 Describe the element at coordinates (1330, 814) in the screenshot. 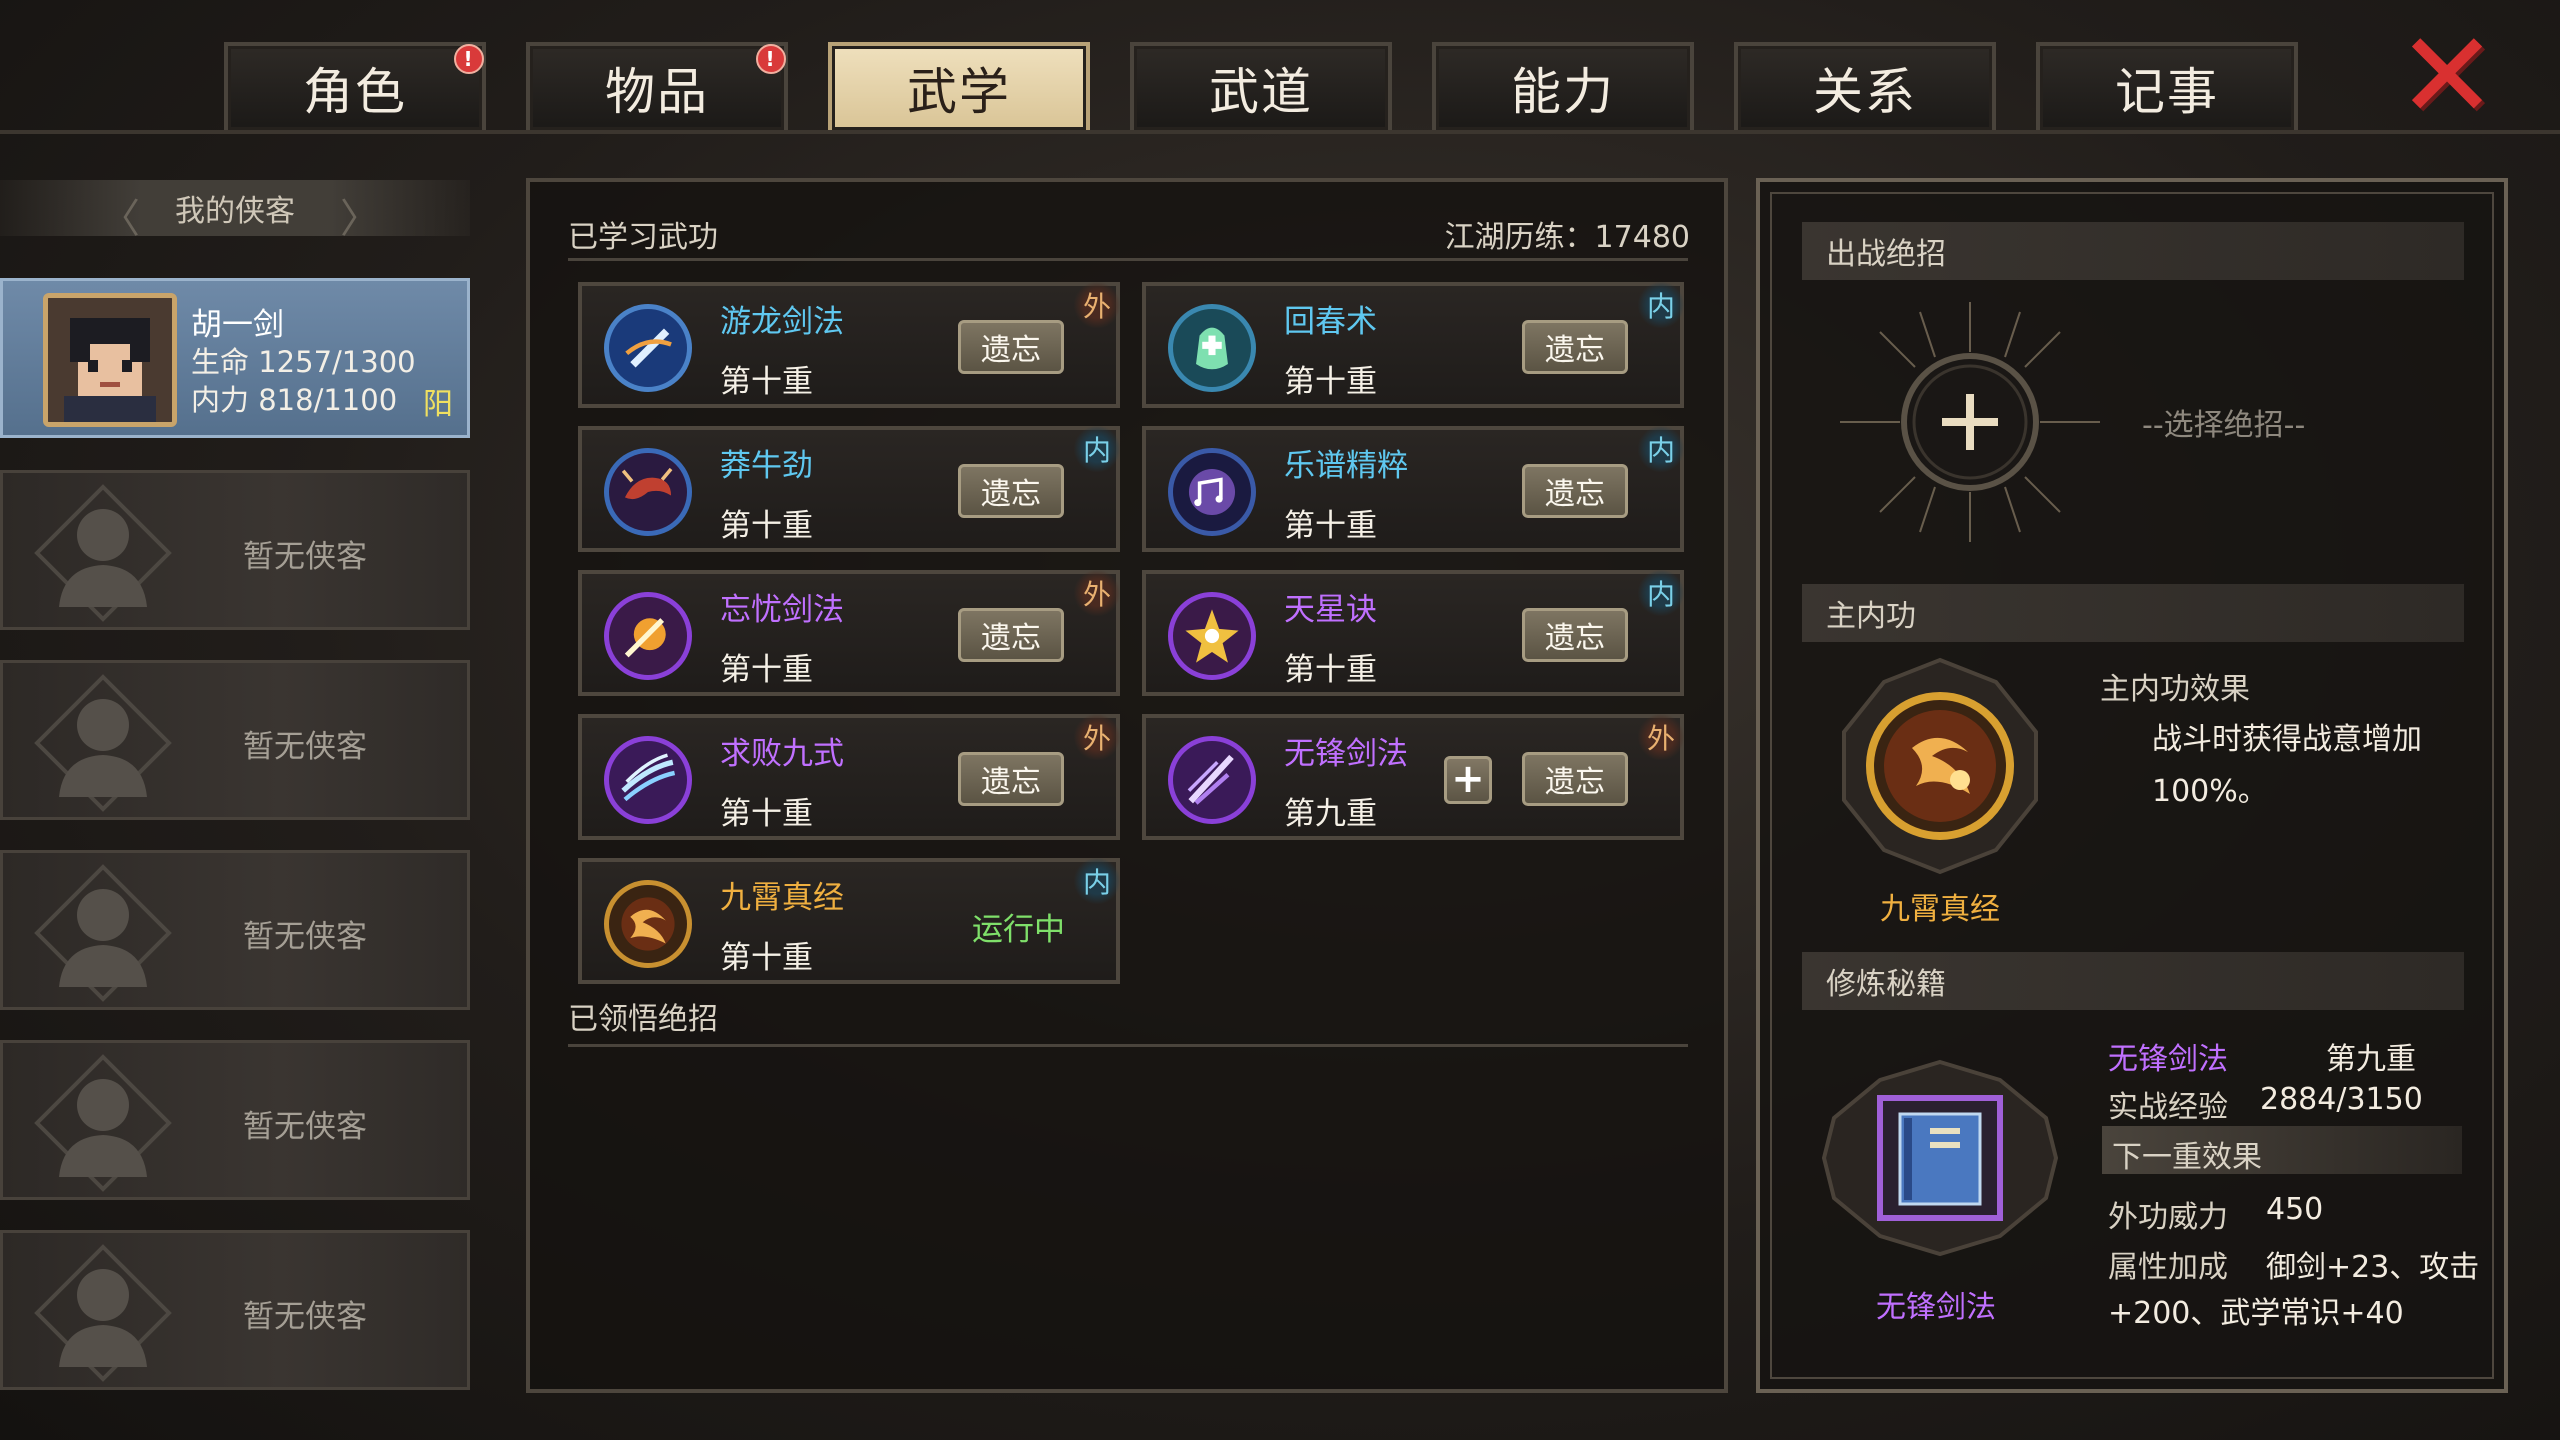

I see `skill-level: 第九重` at that location.